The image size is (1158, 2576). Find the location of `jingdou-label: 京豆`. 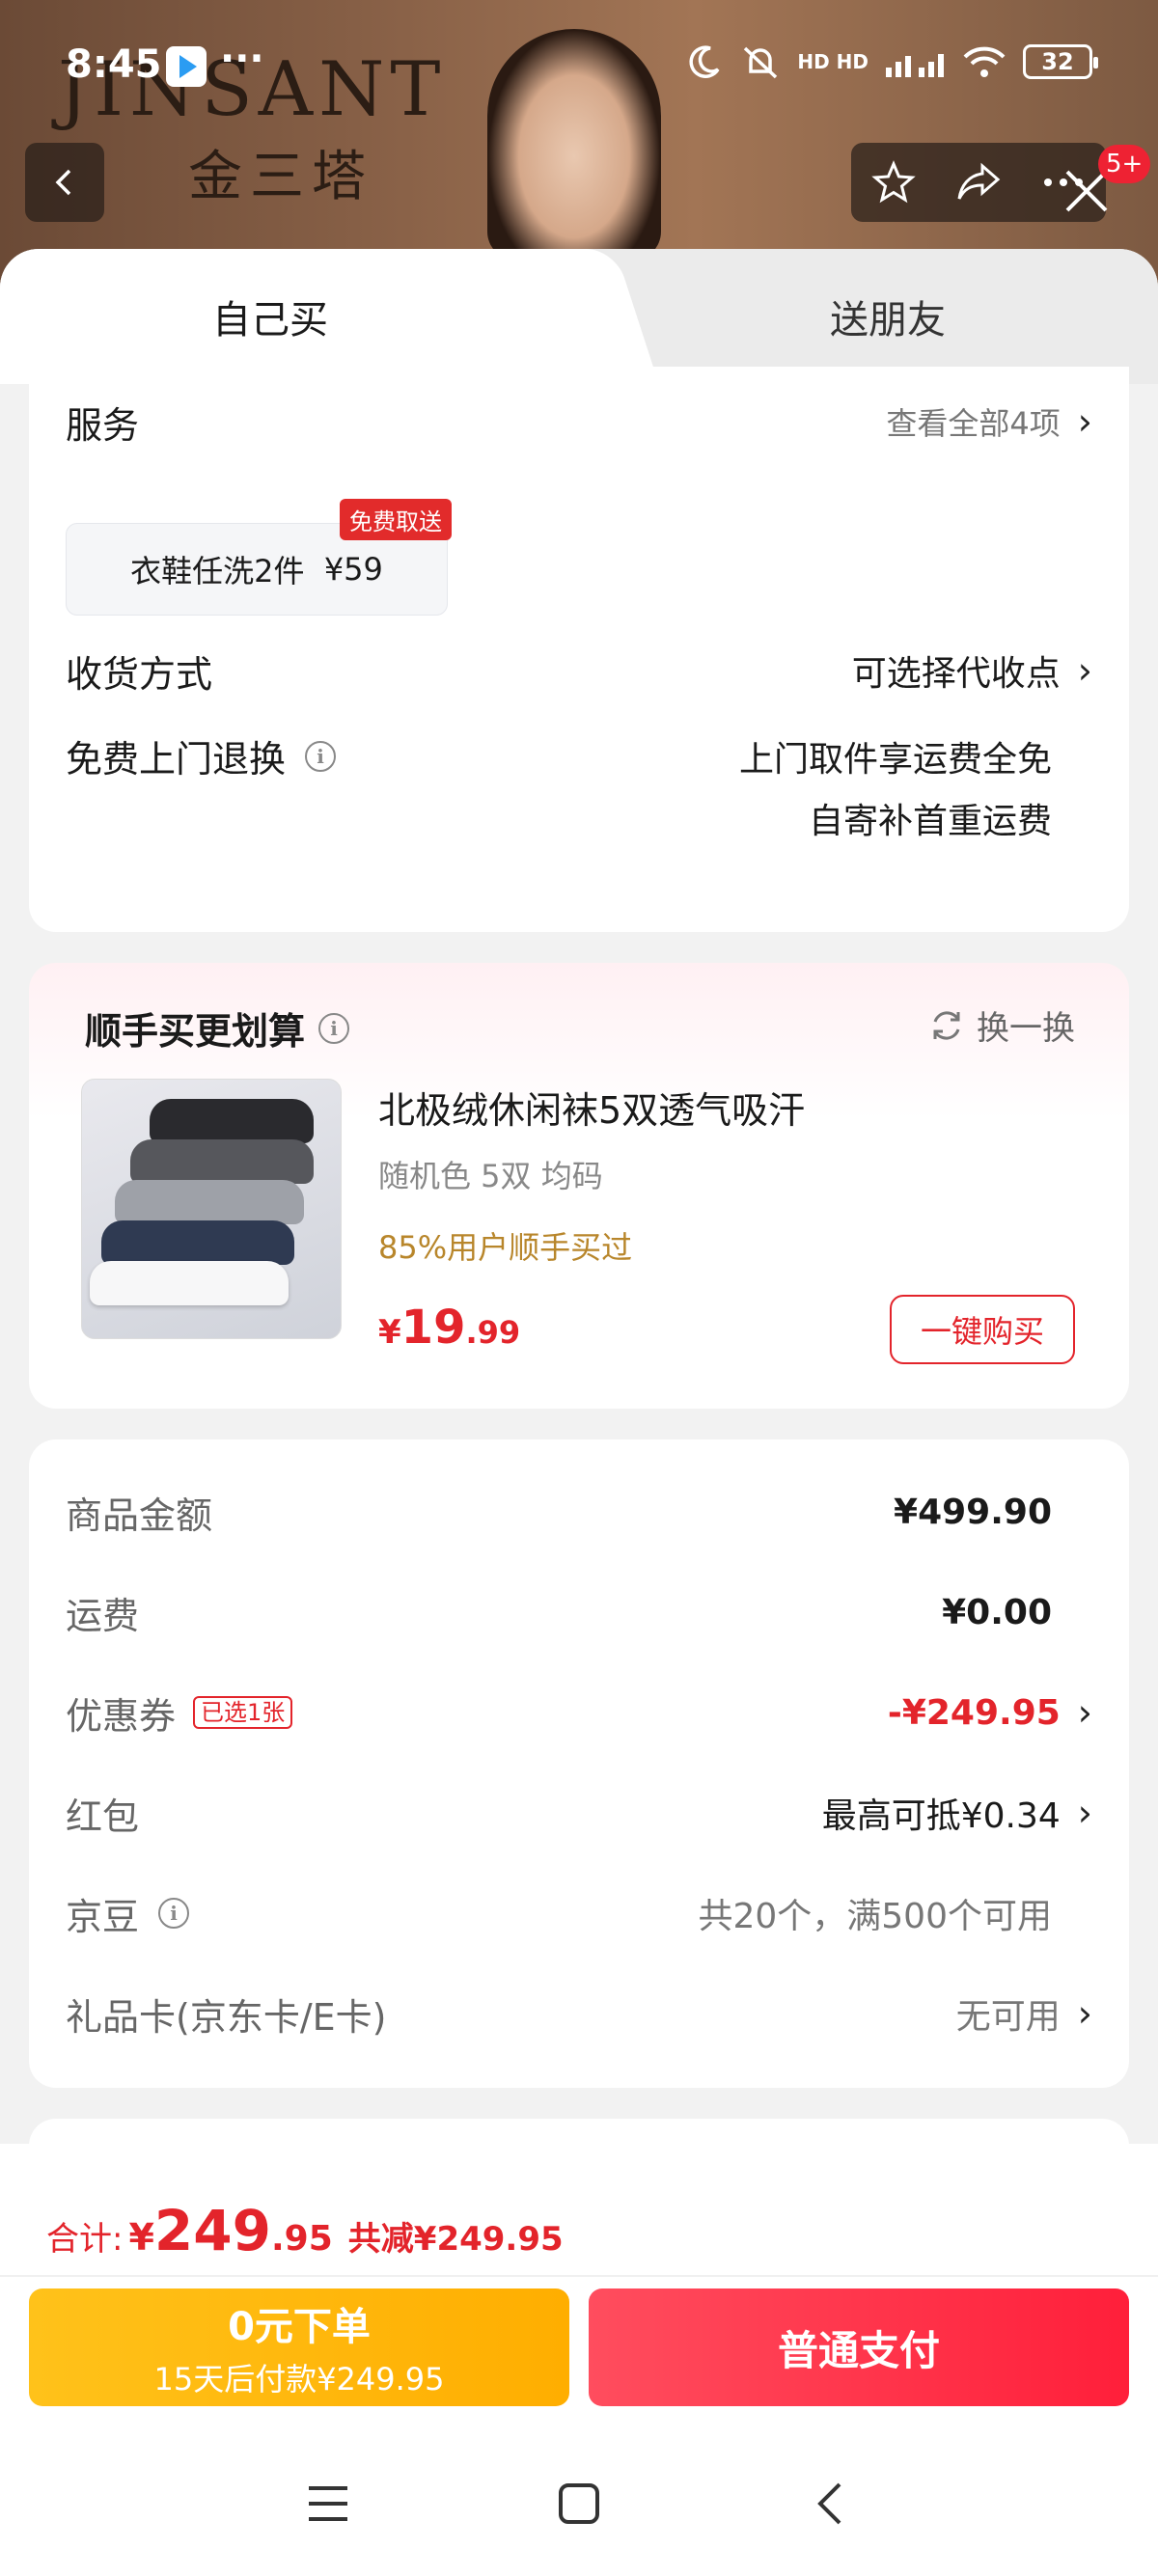

jingdou-label: 京豆 is located at coordinates (103, 1917).